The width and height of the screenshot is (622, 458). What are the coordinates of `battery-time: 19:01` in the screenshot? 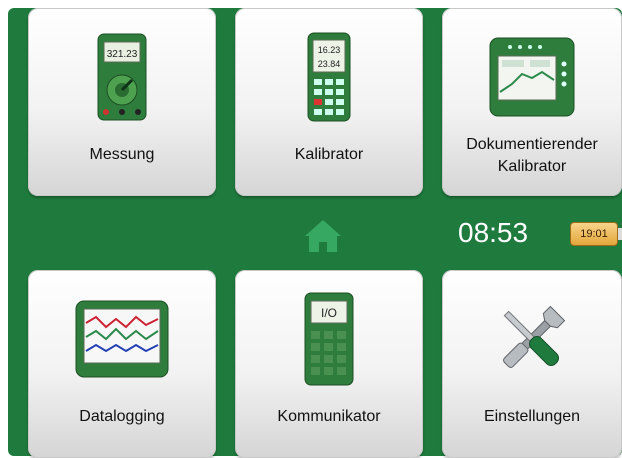 It's located at (594, 234).